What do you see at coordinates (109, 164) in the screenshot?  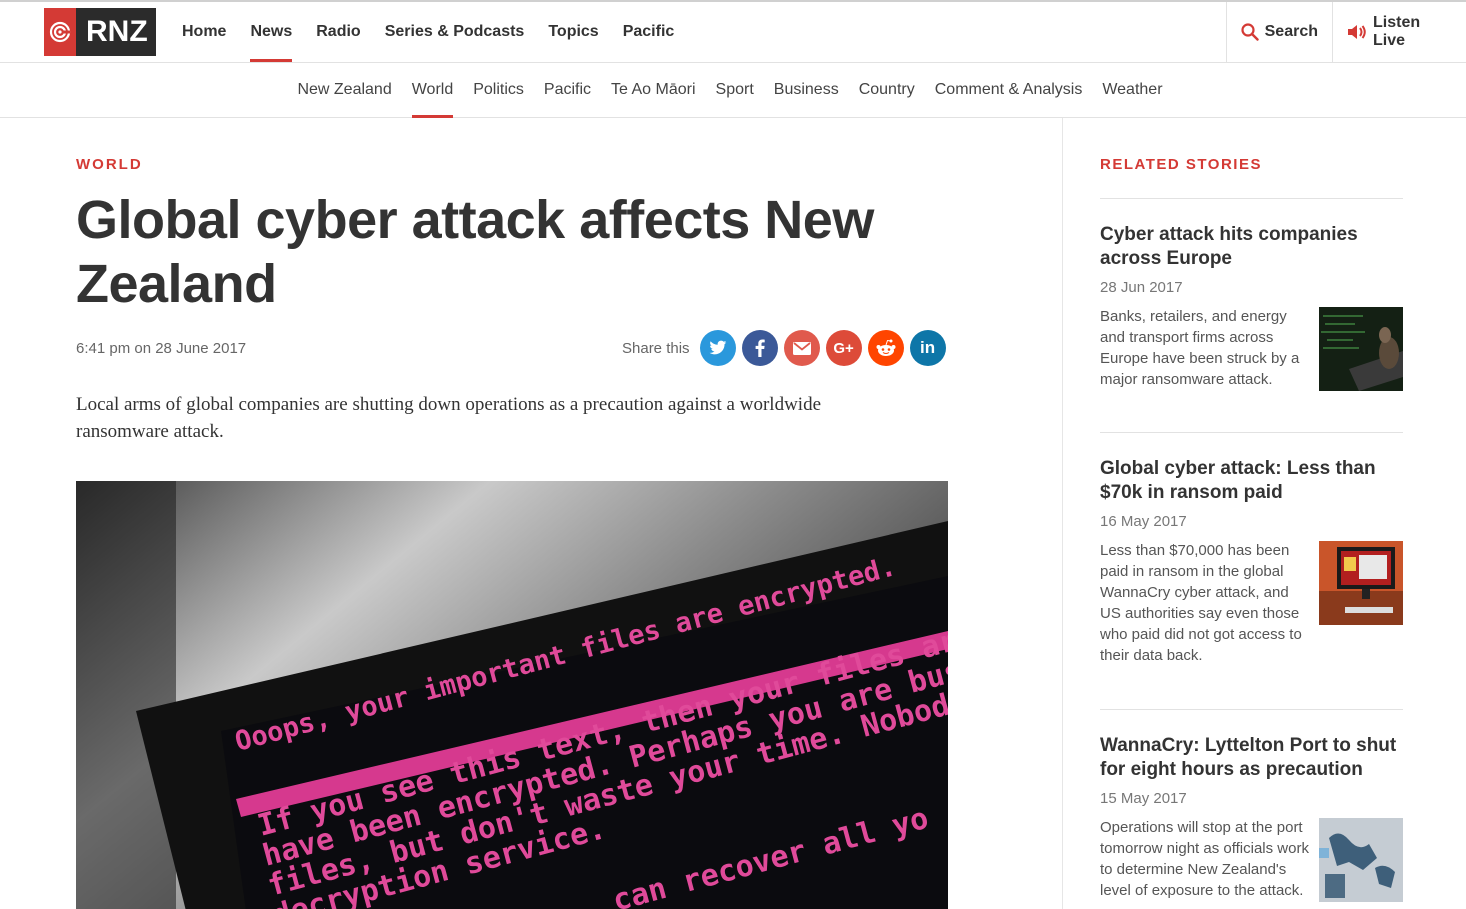 I see `section-label: WORLD` at bounding box center [109, 164].